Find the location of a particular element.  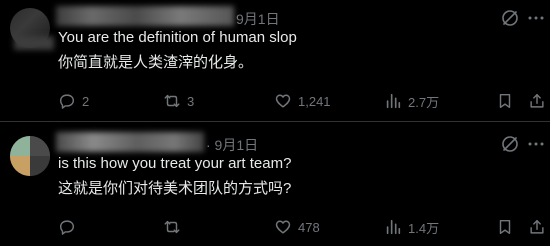

like-count: 478 is located at coordinates (309, 227).